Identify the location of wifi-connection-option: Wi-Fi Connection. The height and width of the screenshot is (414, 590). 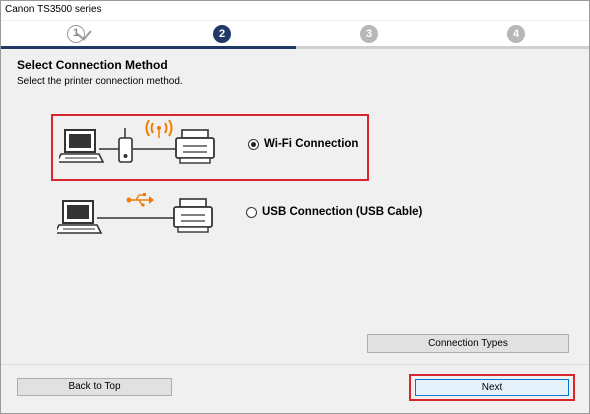
(210, 147).